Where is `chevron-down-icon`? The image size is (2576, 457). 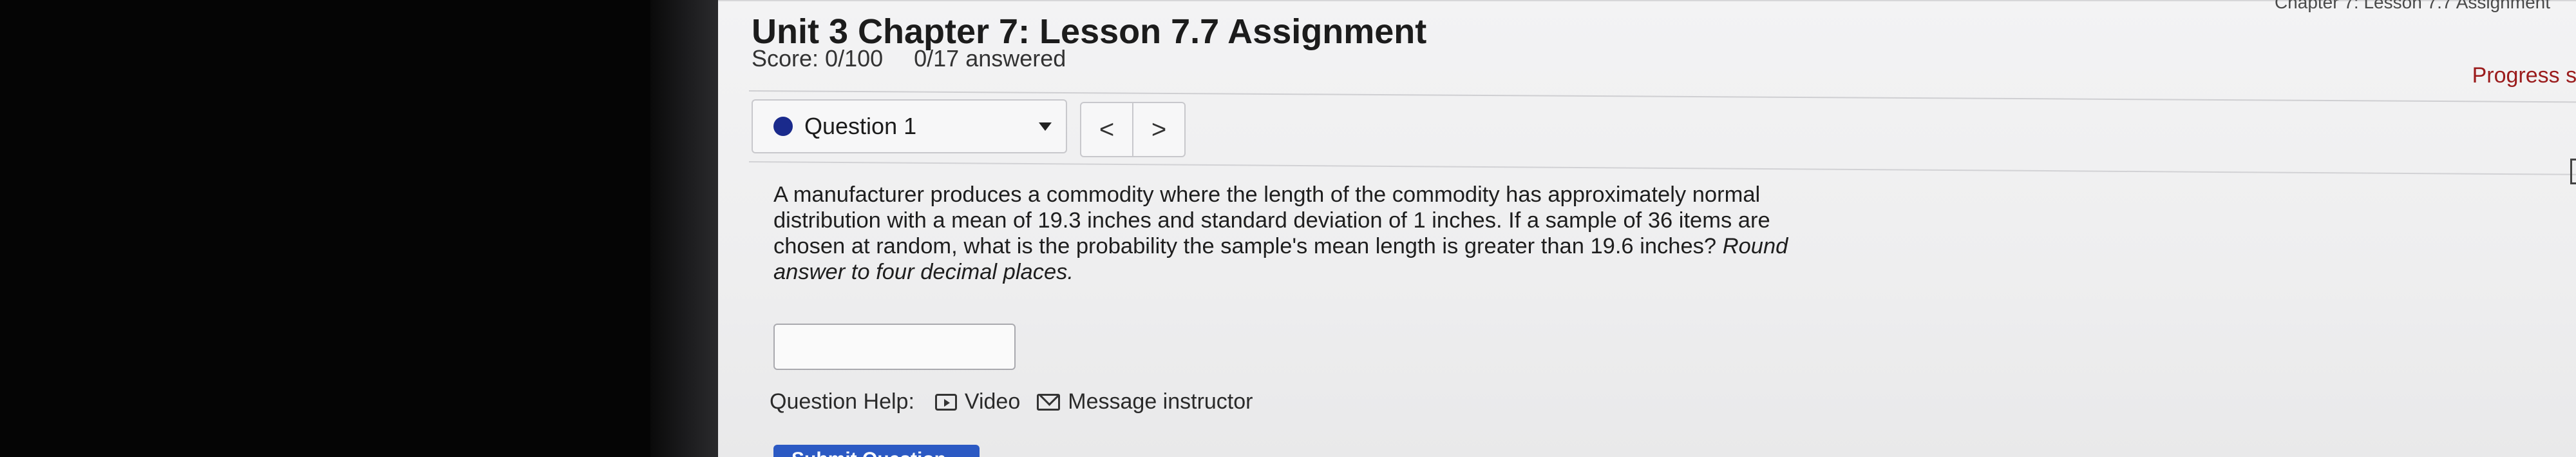 chevron-down-icon is located at coordinates (1045, 126).